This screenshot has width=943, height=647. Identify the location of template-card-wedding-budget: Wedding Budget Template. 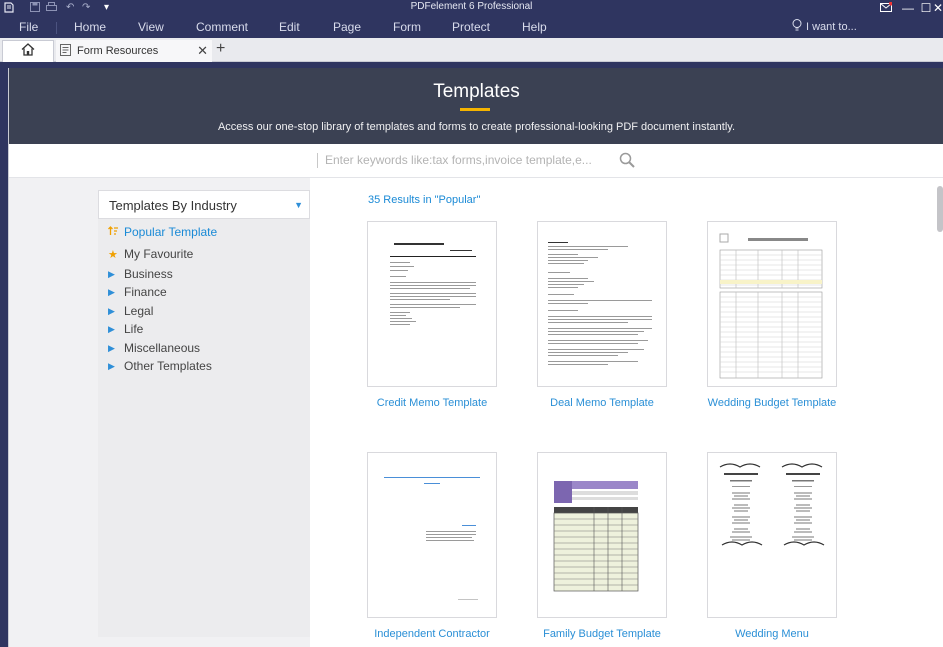
(772, 315).